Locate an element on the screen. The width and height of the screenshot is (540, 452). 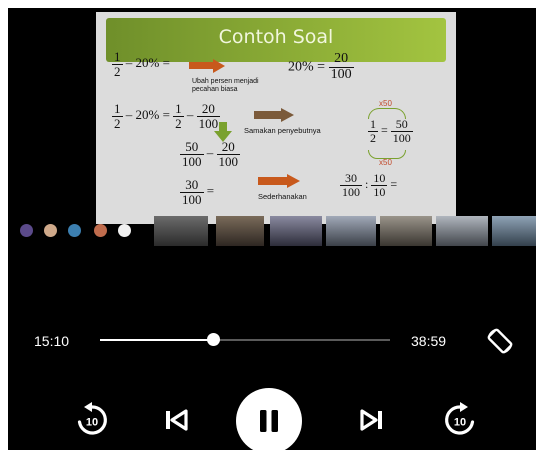
rotate-screen-icon is located at coordinates (500, 341).